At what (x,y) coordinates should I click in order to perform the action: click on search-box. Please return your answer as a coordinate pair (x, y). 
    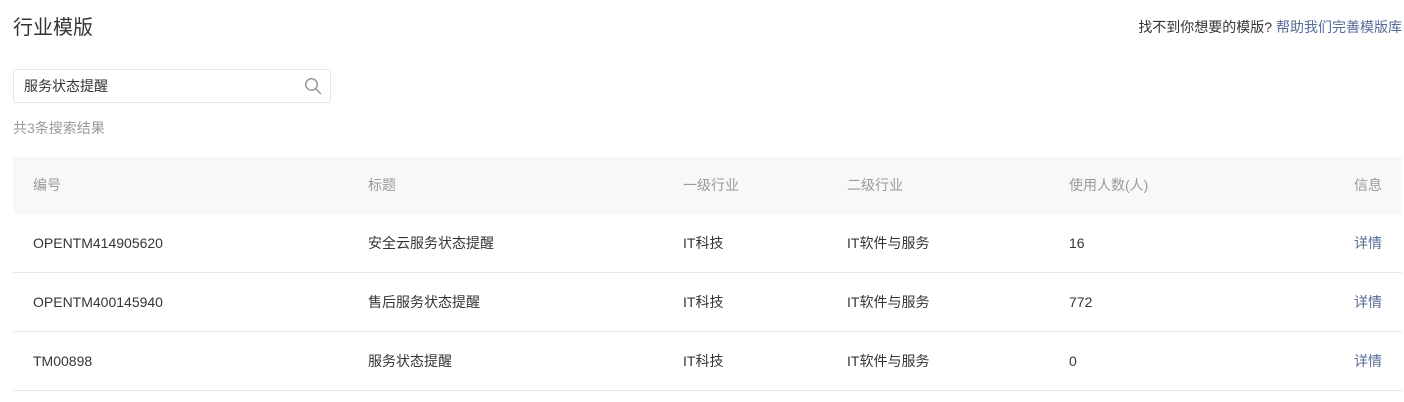
    Looking at the image, I should click on (172, 86).